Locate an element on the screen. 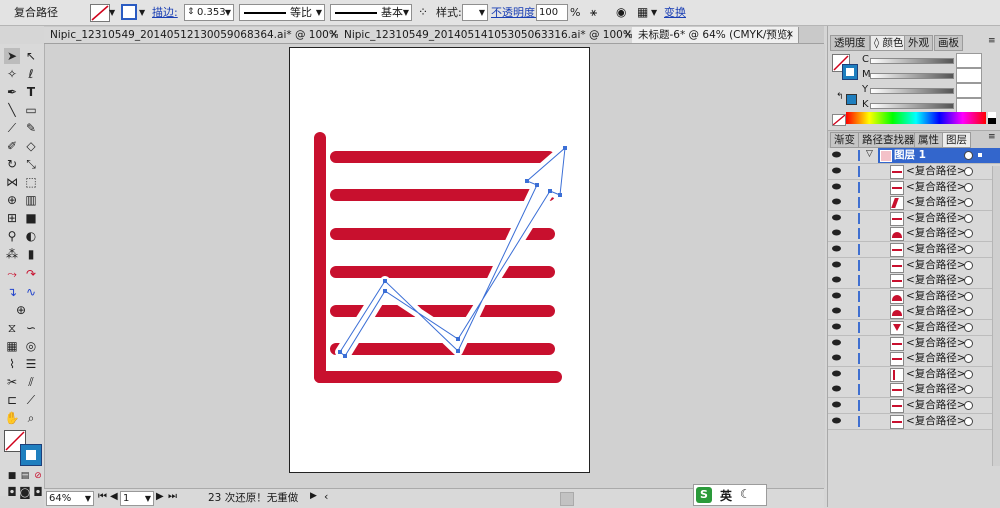 The width and height of the screenshot is (1000, 508). measure-tool-icon: ⟋ is located at coordinates (31, 400).